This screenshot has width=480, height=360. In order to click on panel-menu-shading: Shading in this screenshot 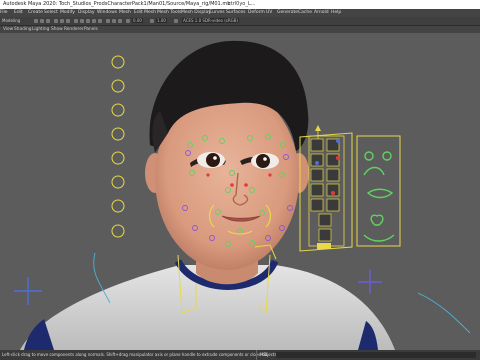, I will do `click(22, 29)`.